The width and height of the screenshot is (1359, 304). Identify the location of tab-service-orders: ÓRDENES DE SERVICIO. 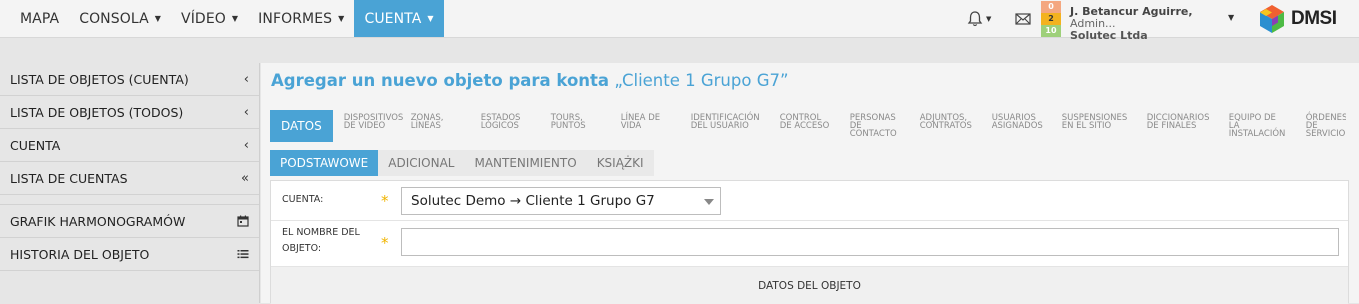
(1326, 127).